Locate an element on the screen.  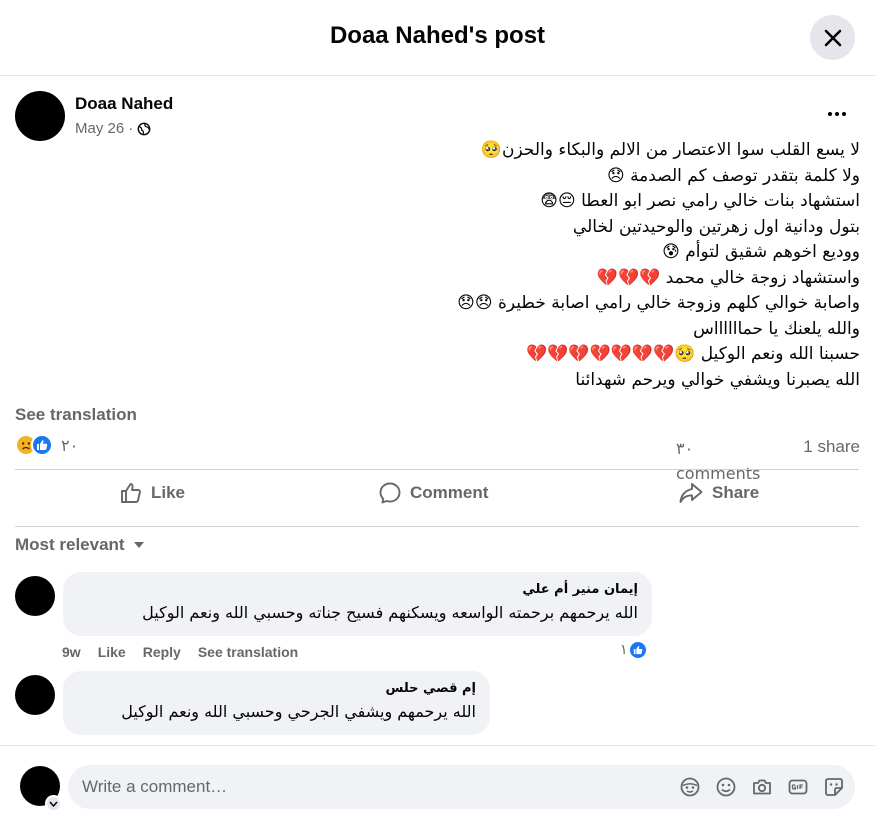
comment-label: Comment is located at coordinates (449, 492).